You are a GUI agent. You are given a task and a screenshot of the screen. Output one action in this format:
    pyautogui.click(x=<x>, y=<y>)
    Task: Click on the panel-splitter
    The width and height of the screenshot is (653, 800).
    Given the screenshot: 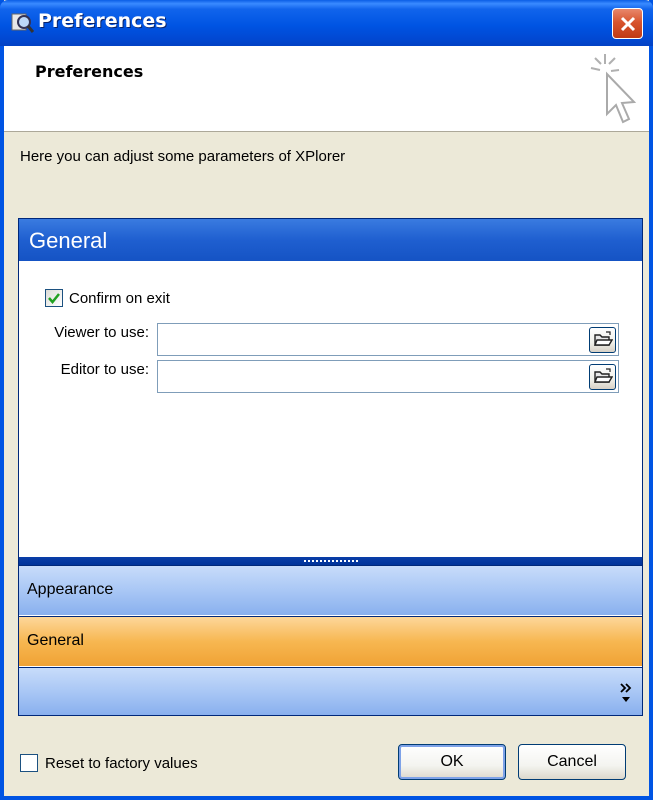 What is the action you would take?
    pyautogui.click(x=330, y=561)
    